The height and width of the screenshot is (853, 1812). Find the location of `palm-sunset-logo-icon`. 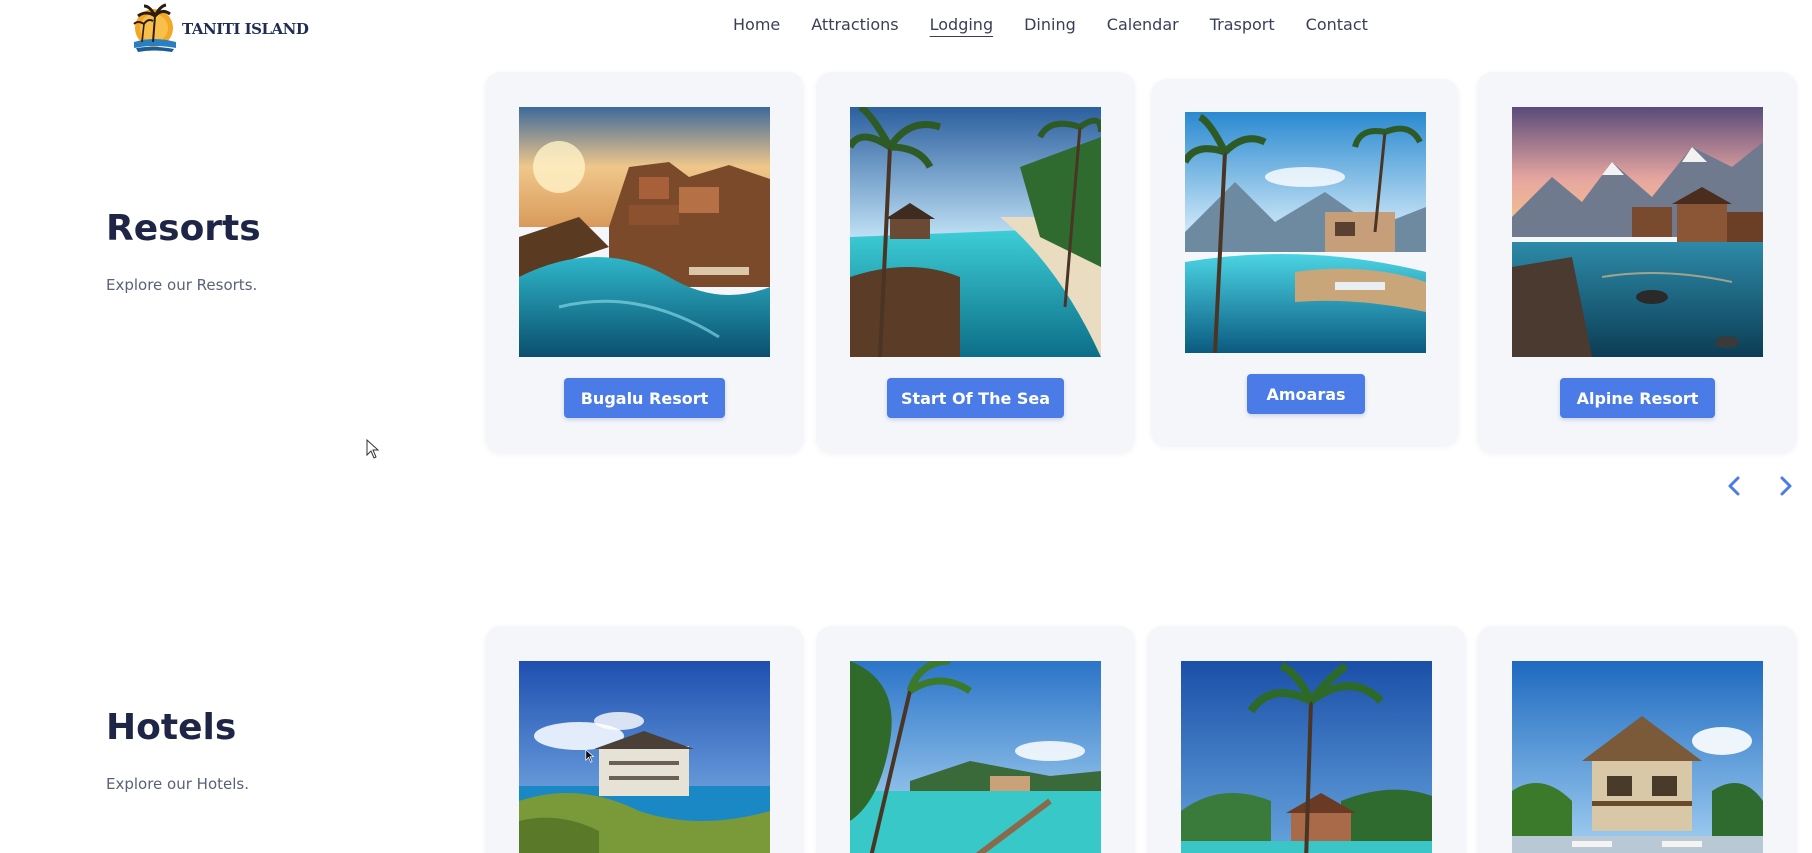

palm-sunset-logo-icon is located at coordinates (154, 27).